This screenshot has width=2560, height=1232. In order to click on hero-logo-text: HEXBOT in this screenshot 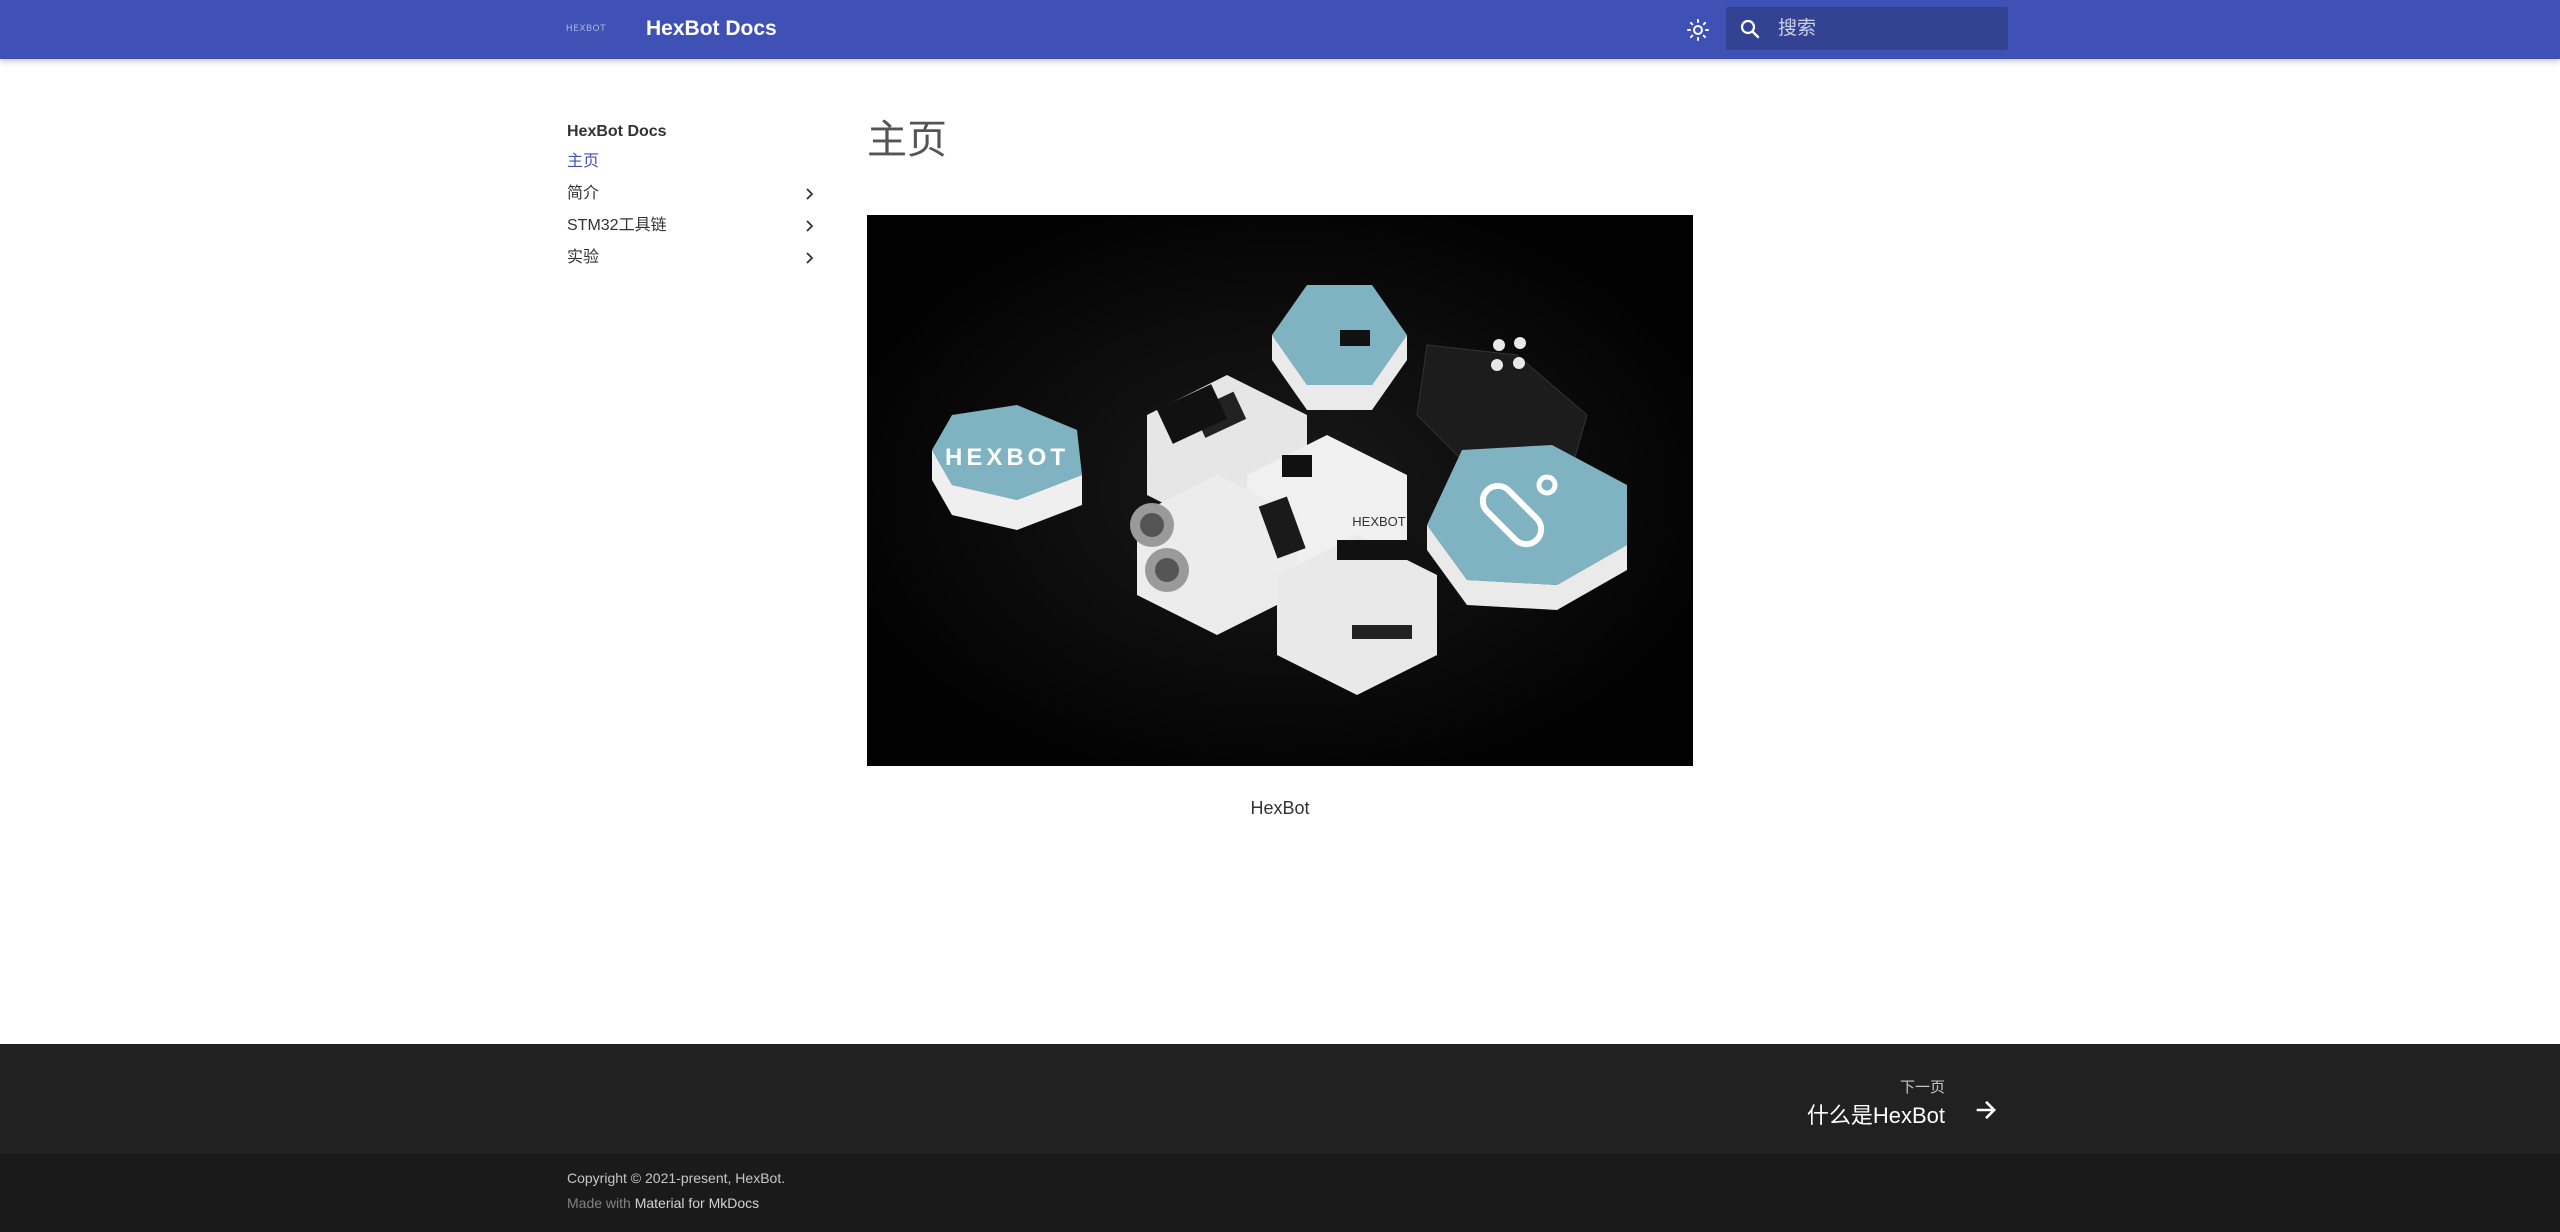, I will do `click(1007, 457)`.